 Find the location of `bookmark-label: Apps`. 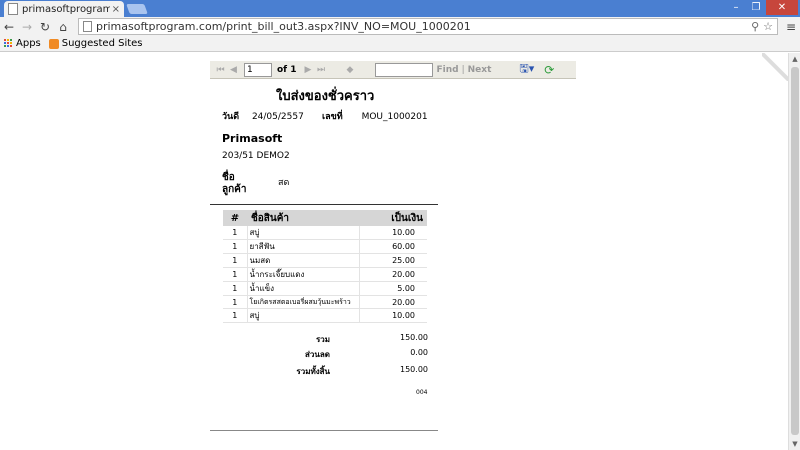

bookmark-label: Apps is located at coordinates (28, 43).